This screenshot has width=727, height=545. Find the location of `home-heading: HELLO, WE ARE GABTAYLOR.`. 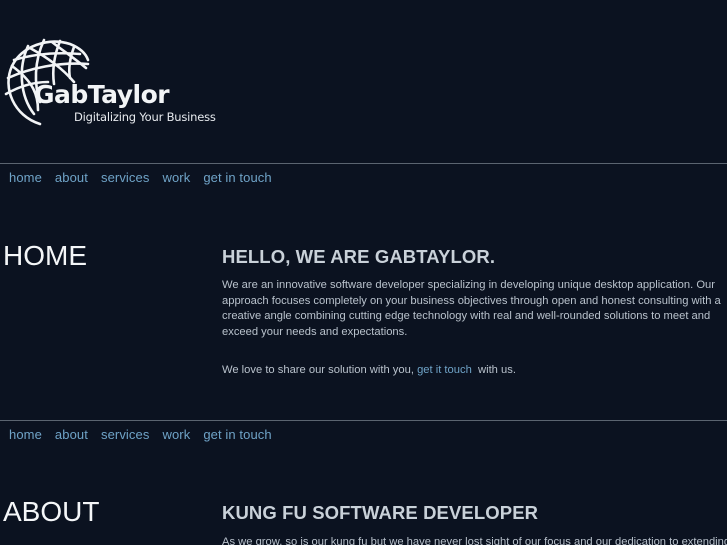

home-heading: HELLO, WE ARE GABTAYLOR. is located at coordinates (359, 256).